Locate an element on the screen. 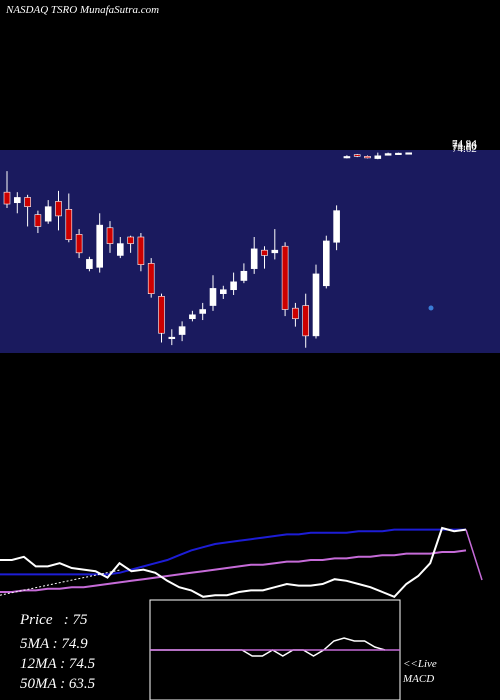  stat-50ma-value: 63.5 is located at coordinates (82, 684).